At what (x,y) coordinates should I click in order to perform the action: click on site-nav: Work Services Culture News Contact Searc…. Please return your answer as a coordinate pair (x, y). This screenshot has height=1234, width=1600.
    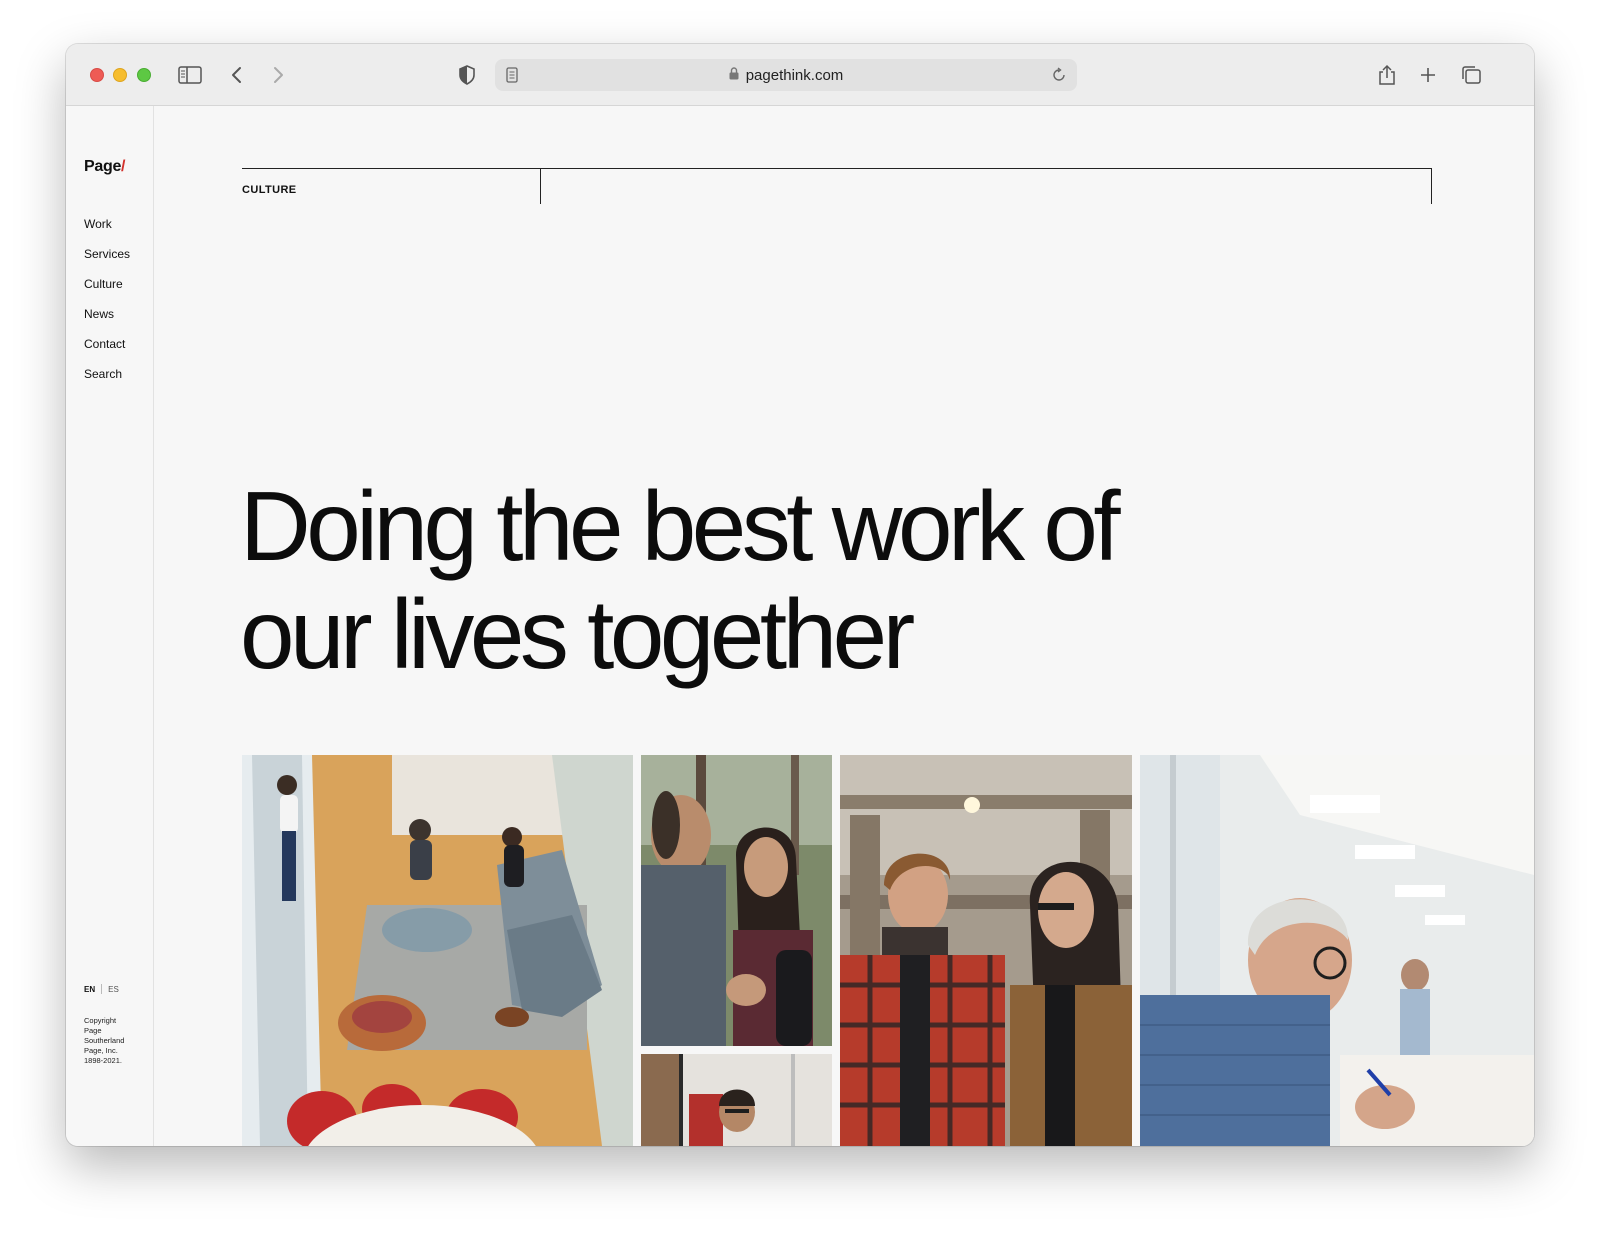
    Looking at the image, I should click on (107, 306).